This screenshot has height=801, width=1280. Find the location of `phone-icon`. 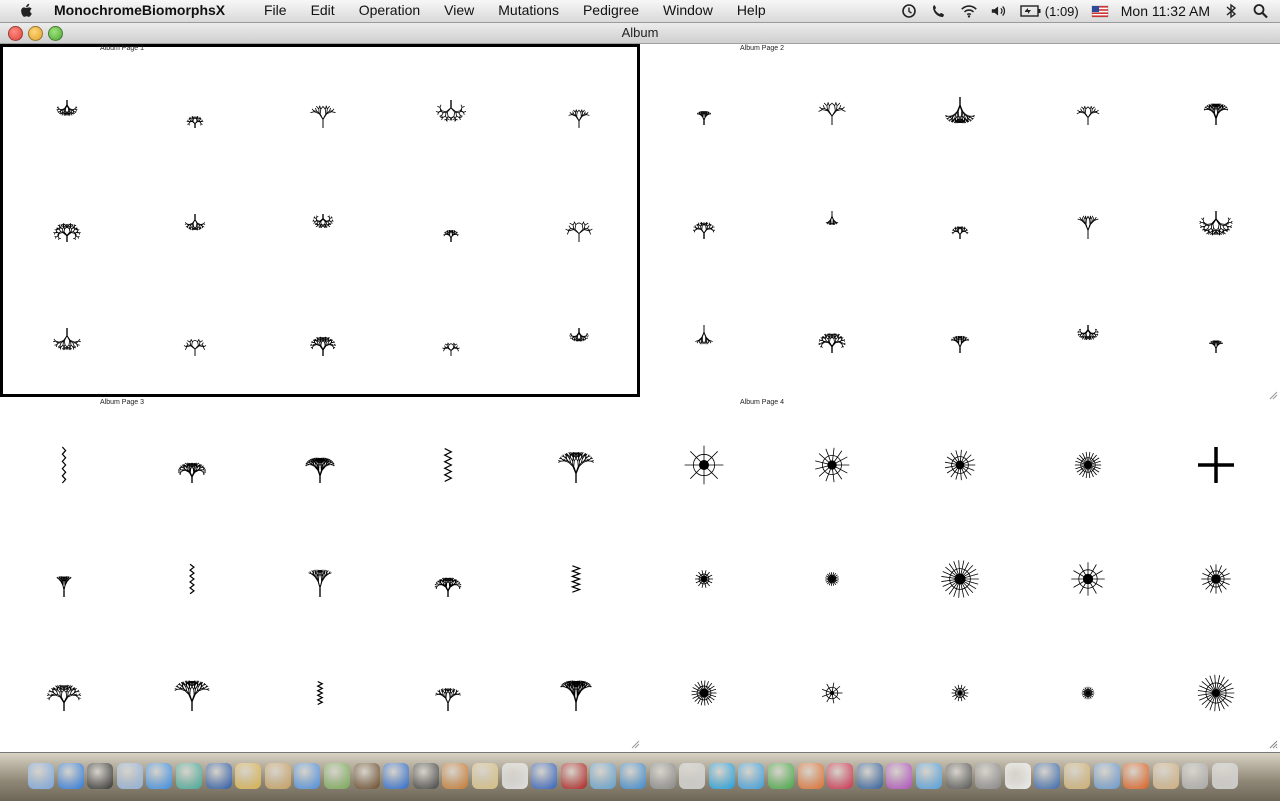

phone-icon is located at coordinates (939, 11).